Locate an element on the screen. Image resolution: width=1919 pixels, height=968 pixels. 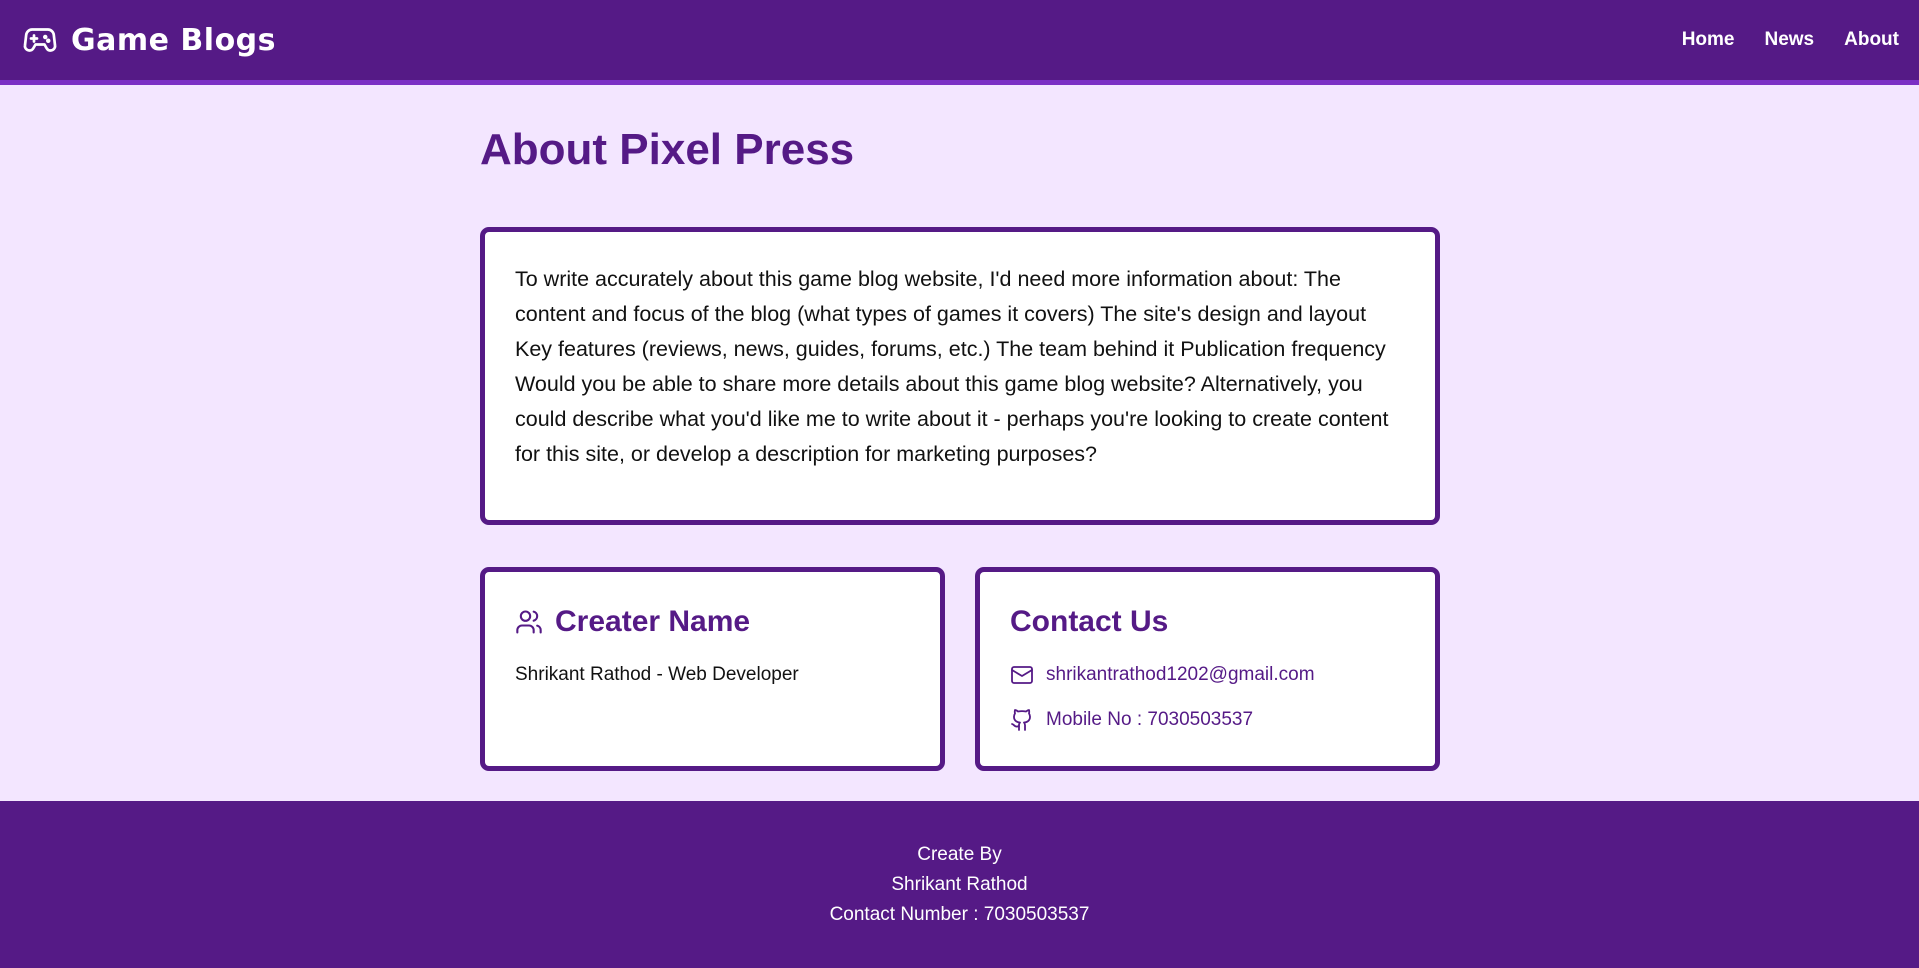
page-title: About Pixel Press is located at coordinates (667, 149).